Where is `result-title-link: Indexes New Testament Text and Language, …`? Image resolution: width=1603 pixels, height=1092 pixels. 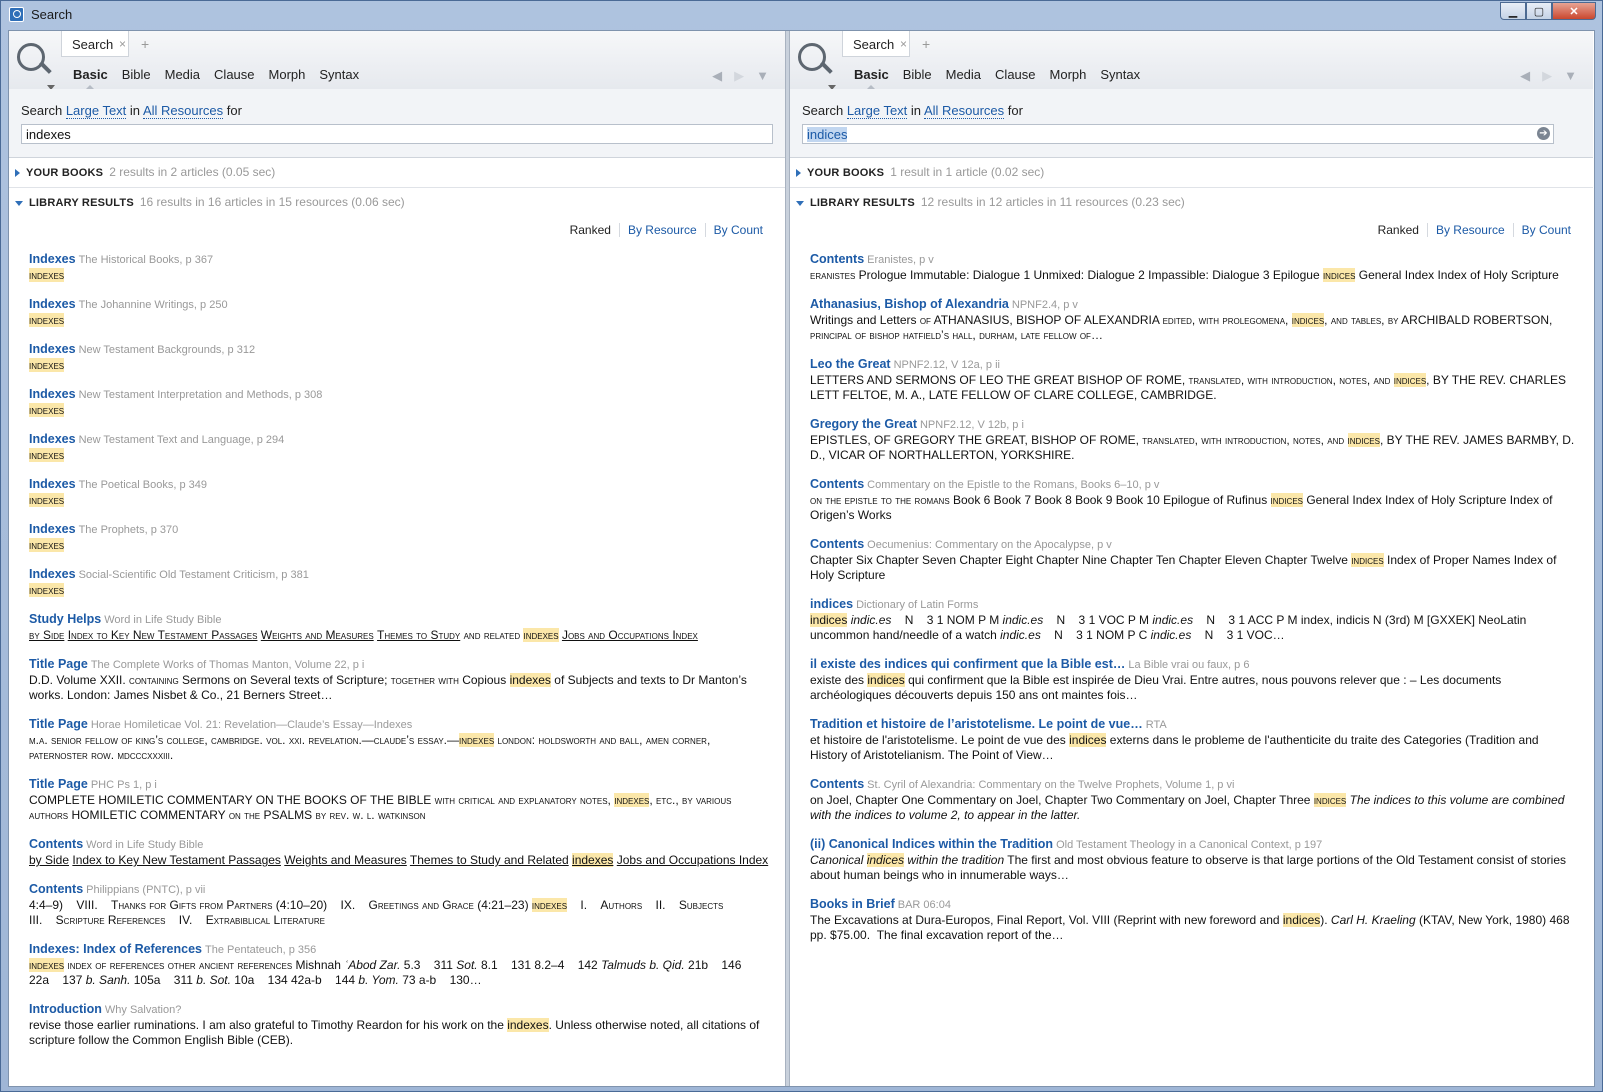
result-title-link: Indexes New Testament Text and Language, … is located at coordinates (400, 439).